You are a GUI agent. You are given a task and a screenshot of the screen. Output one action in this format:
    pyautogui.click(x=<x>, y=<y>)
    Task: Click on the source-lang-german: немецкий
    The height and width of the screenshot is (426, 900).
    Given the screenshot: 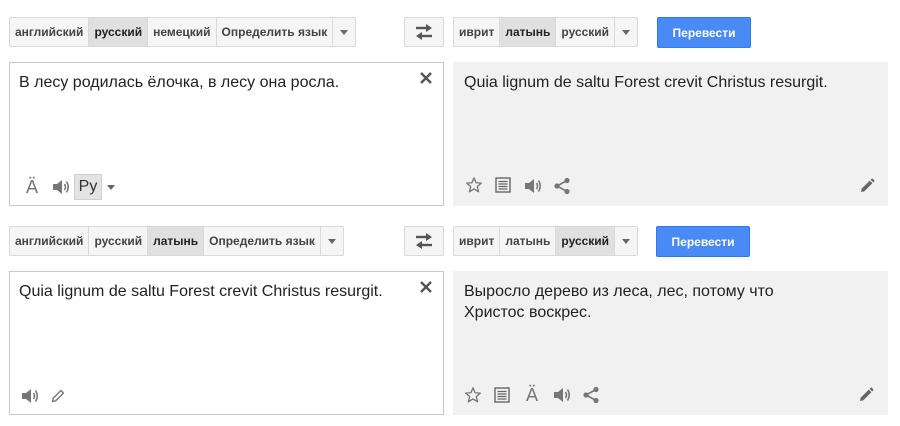 What is the action you would take?
    pyautogui.click(x=182, y=32)
    